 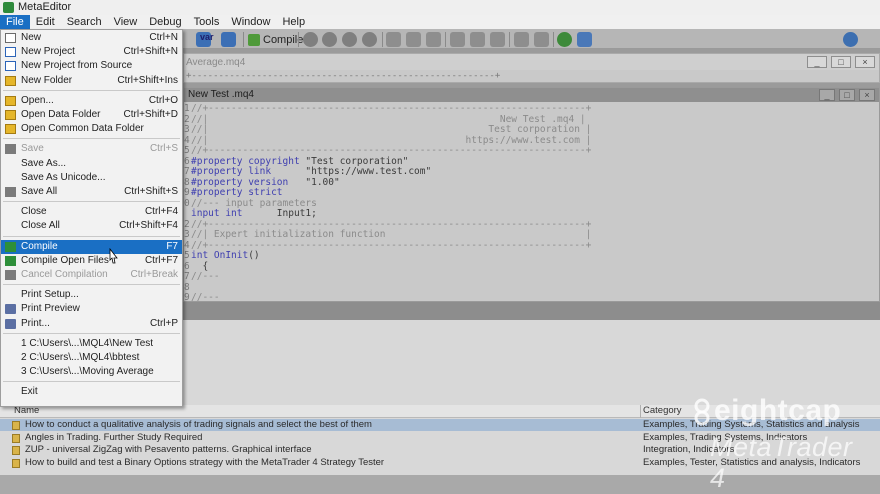 What do you see at coordinates (531, 95) in the screenshot?
I see `window-caption: New Test .mq4 _ □ ×` at bounding box center [531, 95].